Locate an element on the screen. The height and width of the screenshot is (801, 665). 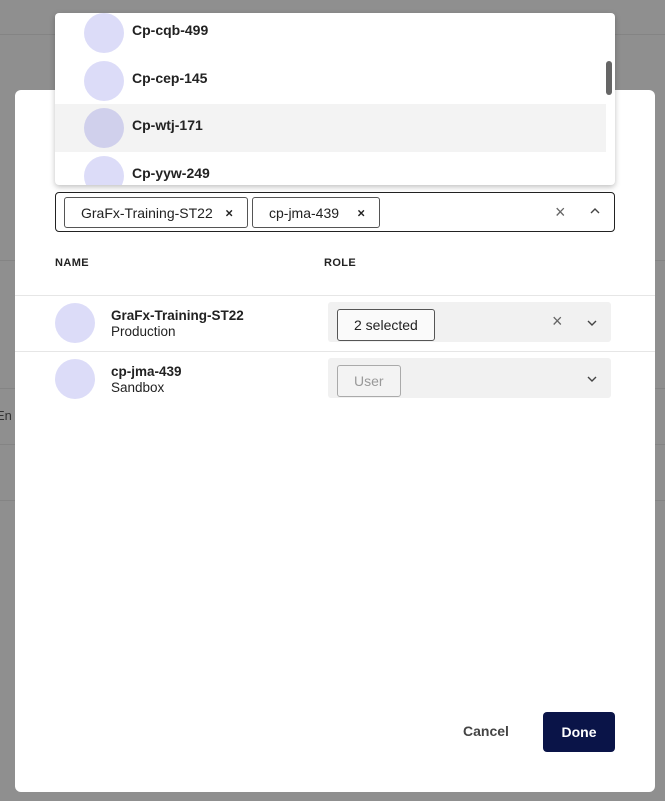
row-environment: Production is located at coordinates (143, 331).